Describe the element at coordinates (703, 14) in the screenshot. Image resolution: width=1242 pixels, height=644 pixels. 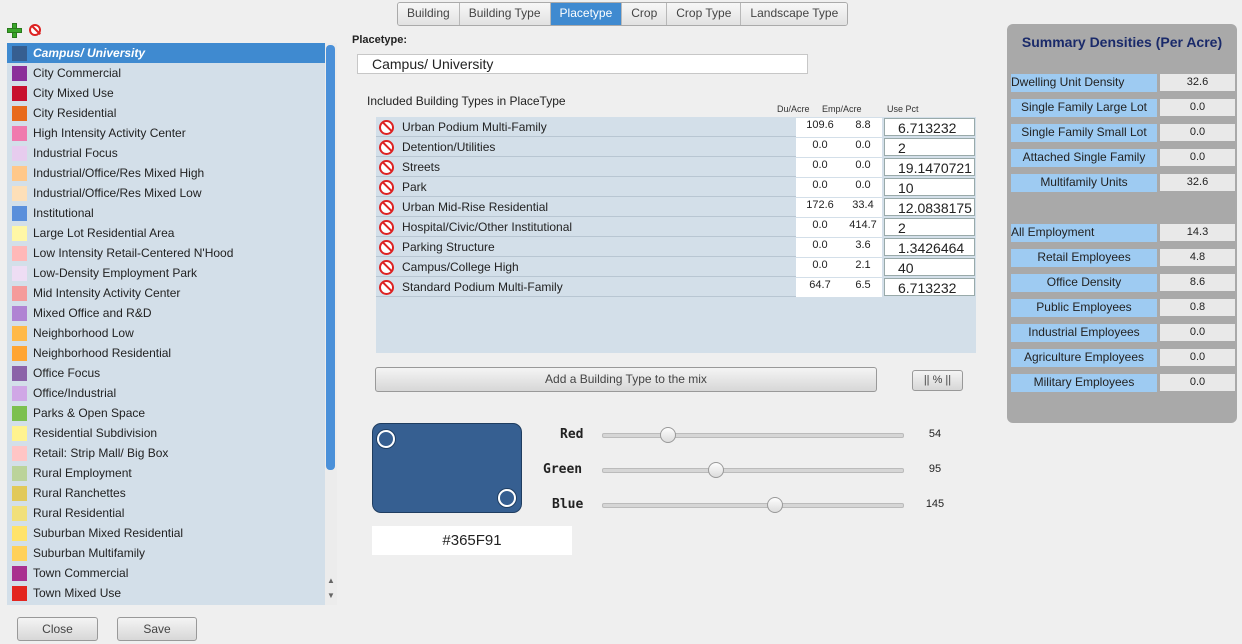
I see `tab-crop-type: Crop Type` at that location.